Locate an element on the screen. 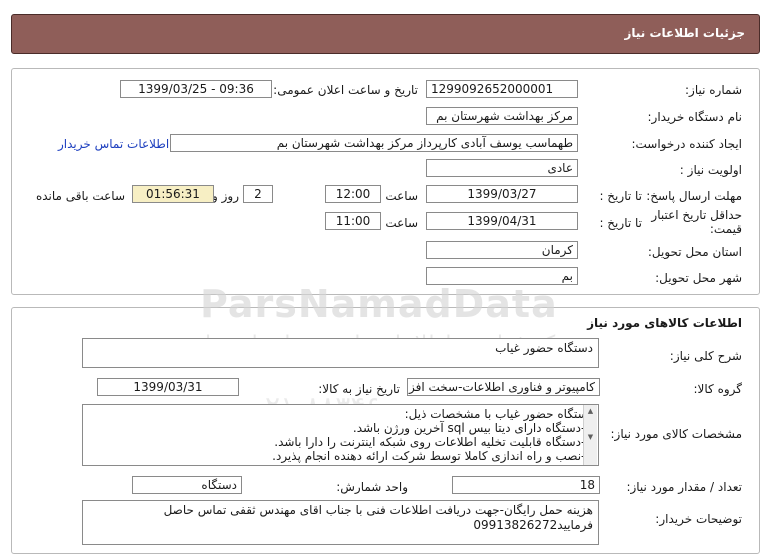  page-title: جزئیات اطلاعات نیاز is located at coordinates (684, 33).